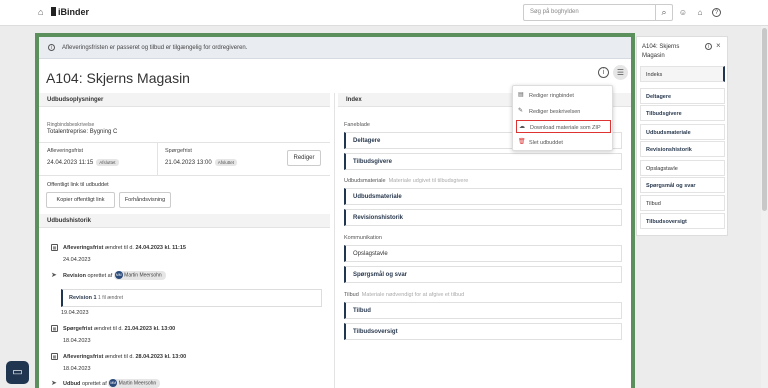 The width and height of the screenshot is (768, 388). Describe the element at coordinates (716, 12) in the screenshot. I see `help-icon: ?` at that location.